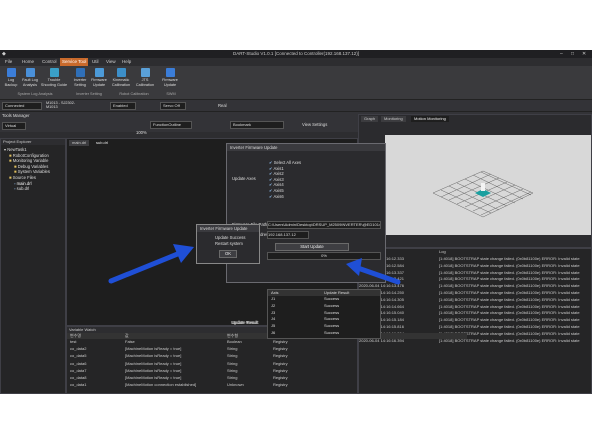 Image resolution: width=592 pixels, height=444 pixels. I want to click on axis-checkbox: ✔ Axis4, so click(276, 184).